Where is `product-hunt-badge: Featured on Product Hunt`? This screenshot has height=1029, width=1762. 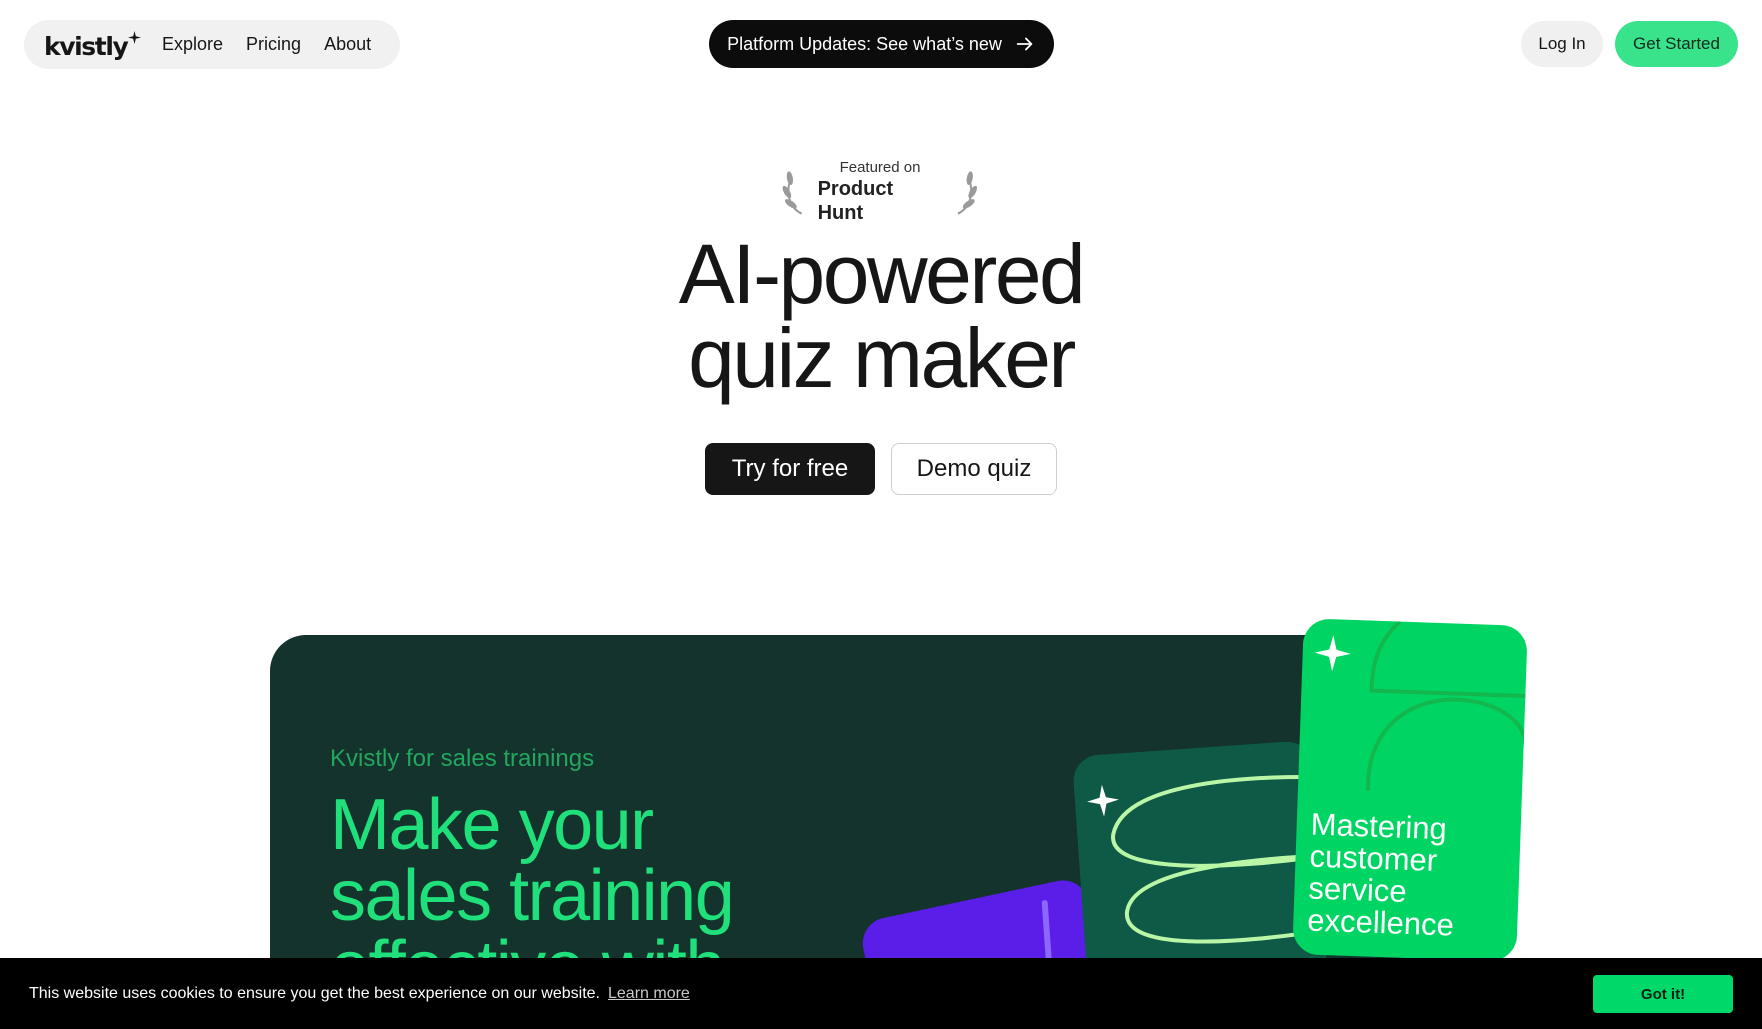 product-hunt-badge: Featured on Product Hunt is located at coordinates (880, 191).